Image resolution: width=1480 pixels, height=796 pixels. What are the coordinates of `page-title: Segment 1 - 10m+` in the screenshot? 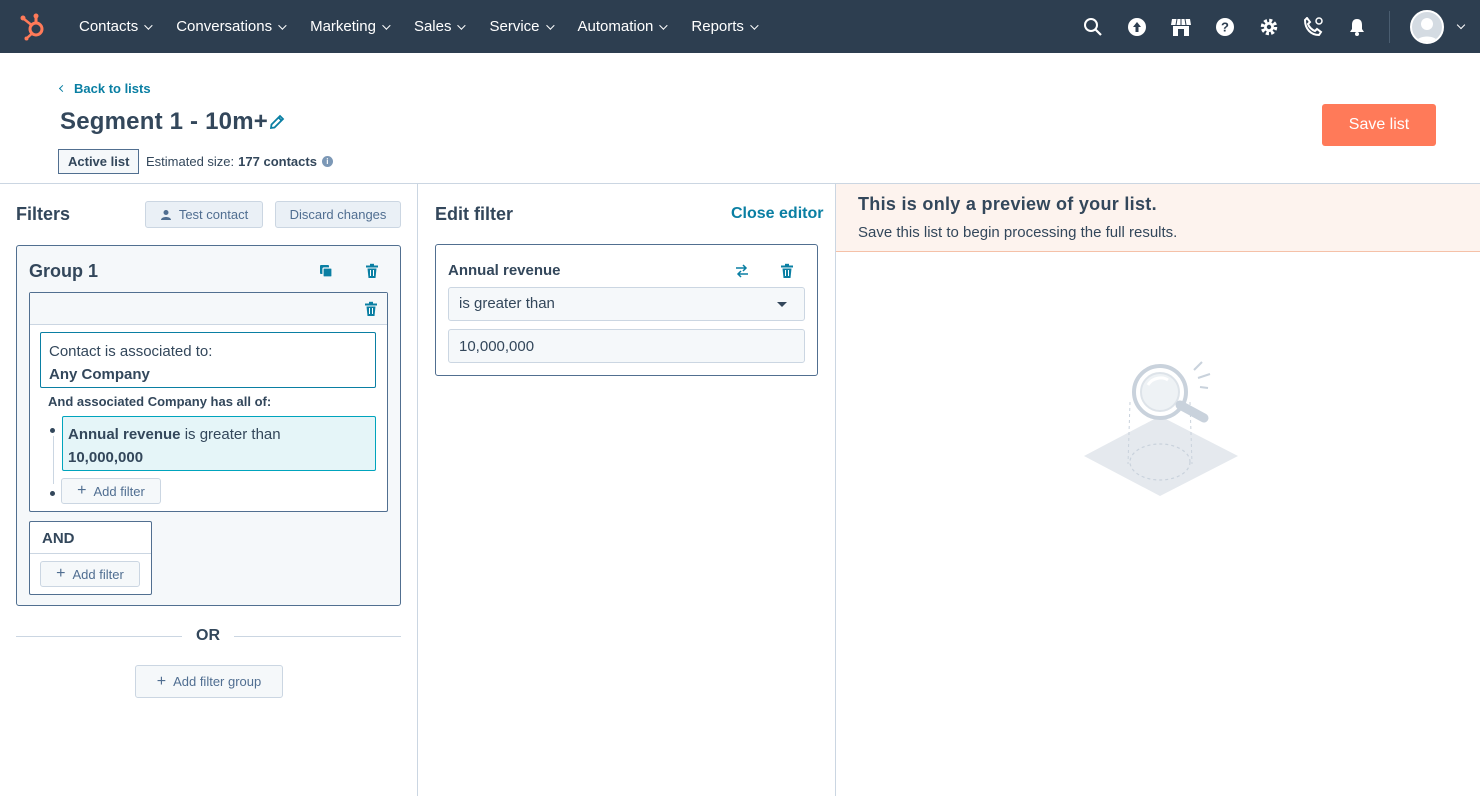 It's located at (164, 121).